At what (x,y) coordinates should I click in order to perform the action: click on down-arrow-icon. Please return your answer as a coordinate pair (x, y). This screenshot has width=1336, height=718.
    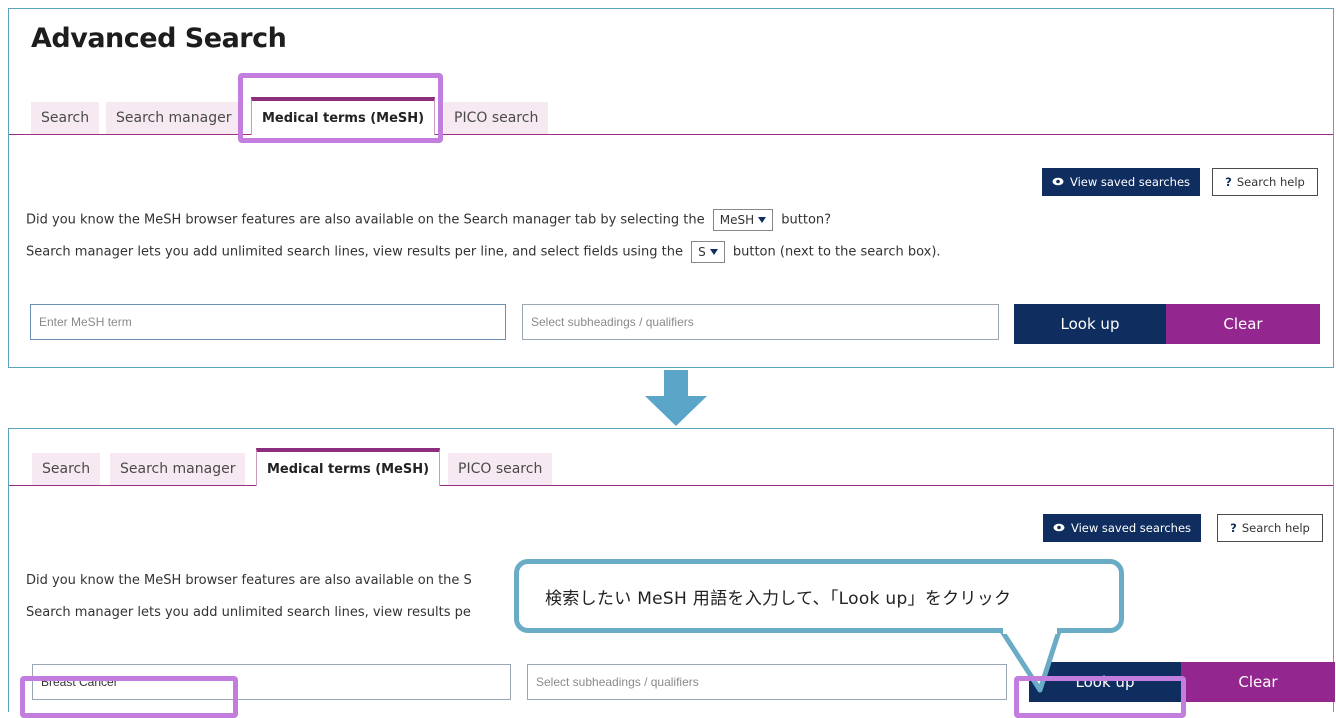
    Looking at the image, I should click on (676, 400).